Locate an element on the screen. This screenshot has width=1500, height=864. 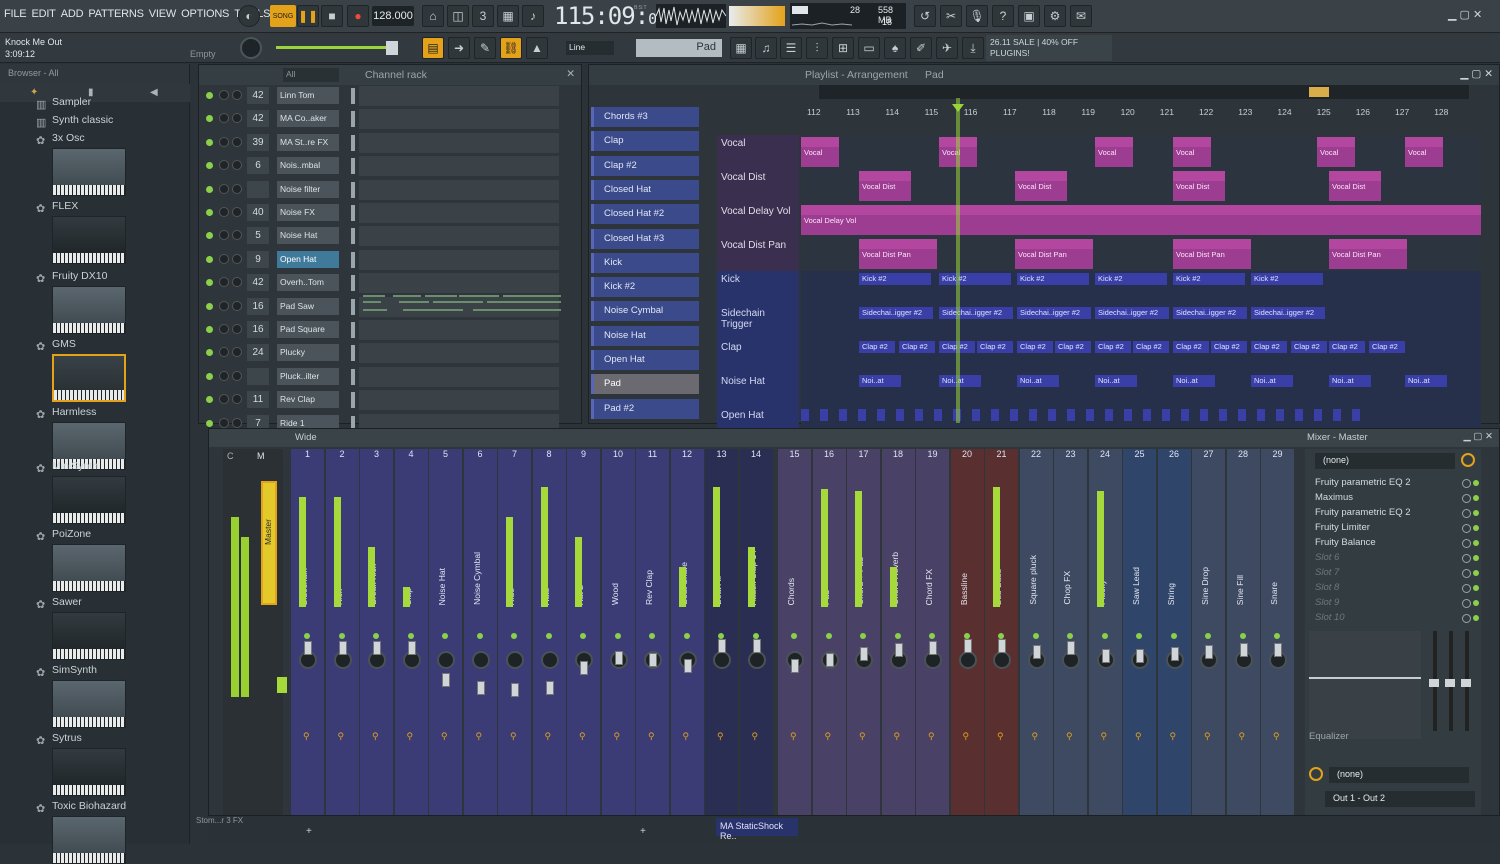
bar-number: 122 is located at coordinates (1206, 112).